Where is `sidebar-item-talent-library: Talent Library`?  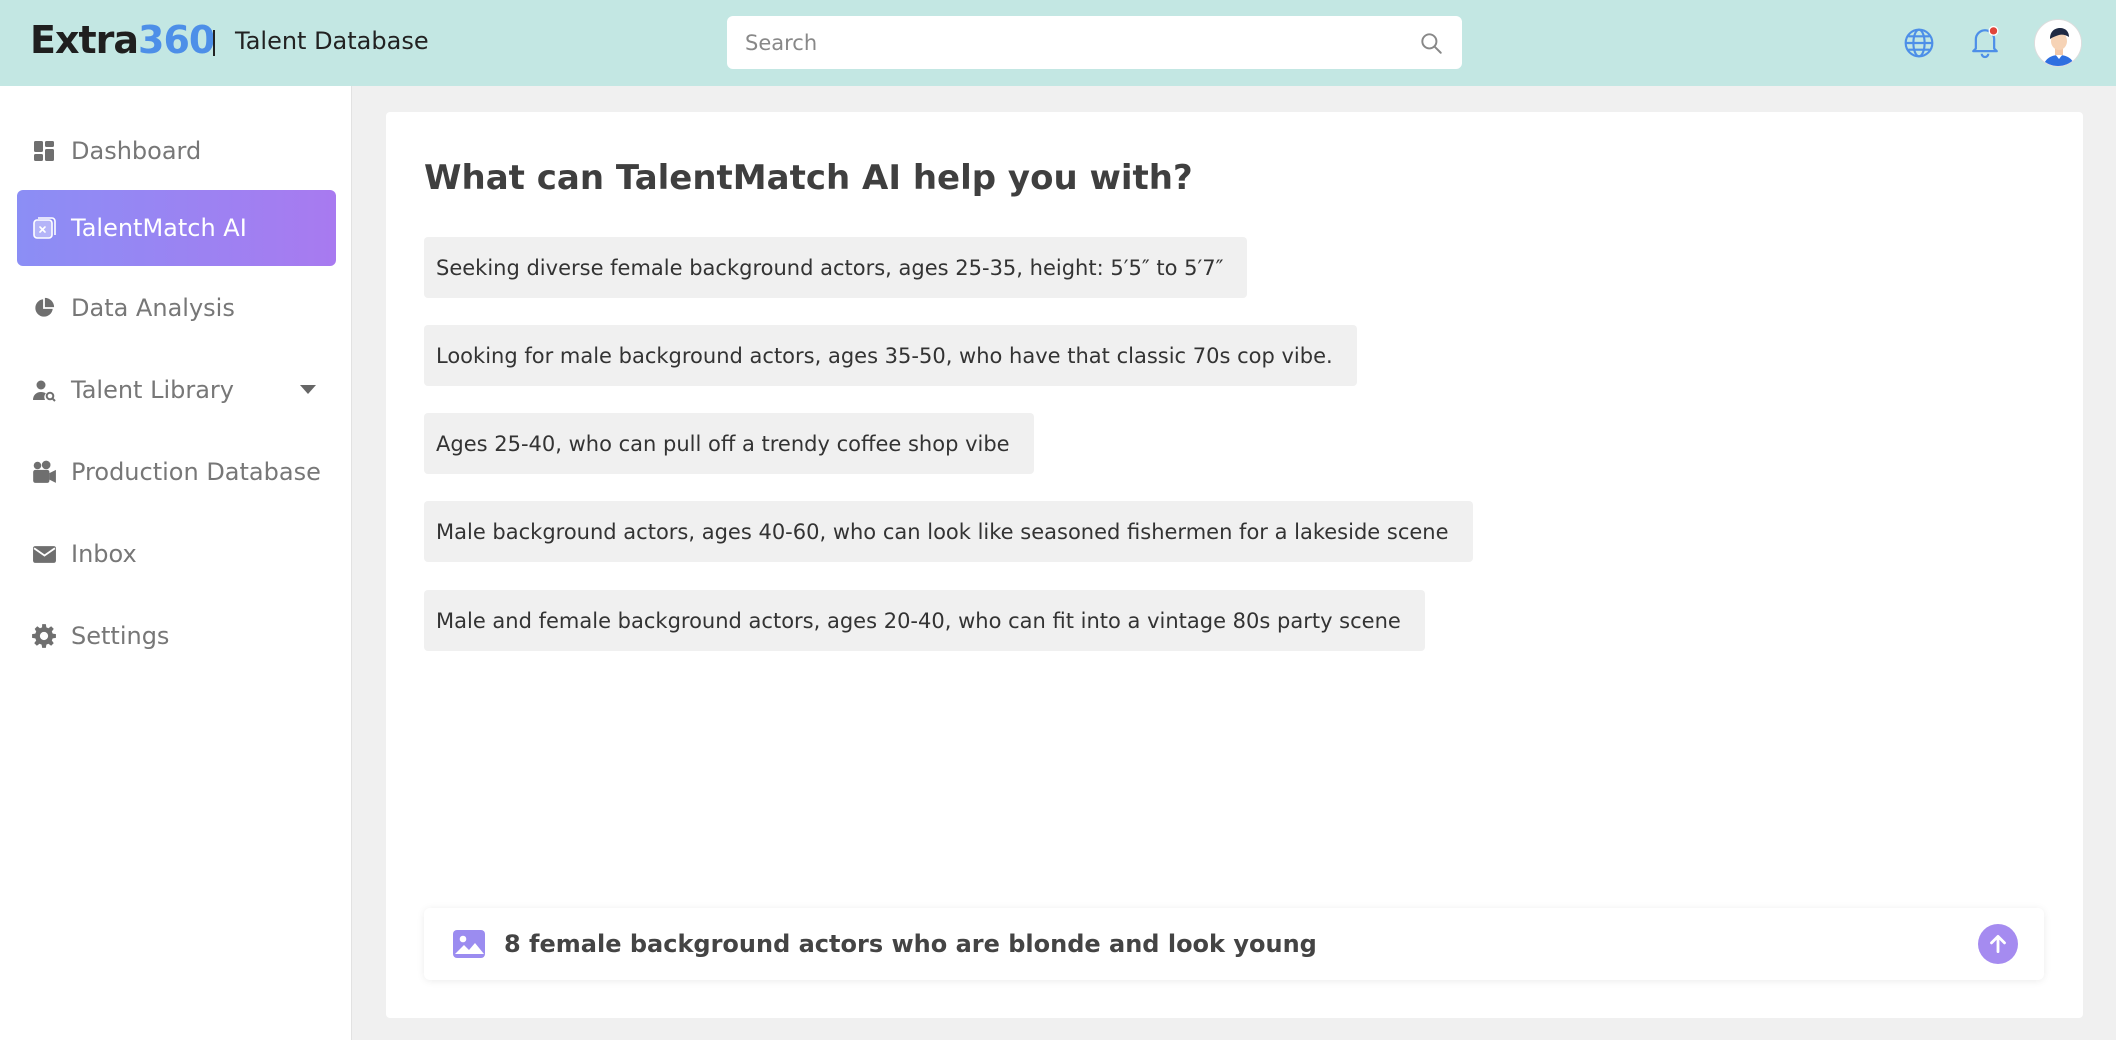
sidebar-item-talent-library: Talent Library is located at coordinates (176, 390).